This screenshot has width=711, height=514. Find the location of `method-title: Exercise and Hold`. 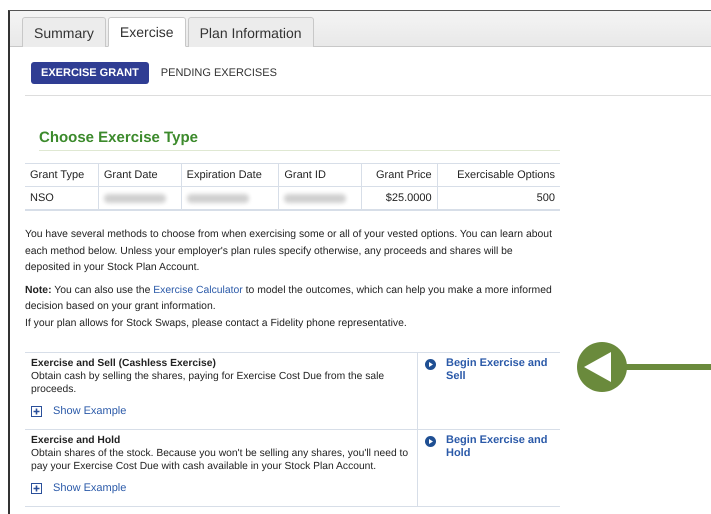

method-title: Exercise and Hold is located at coordinates (76, 441).